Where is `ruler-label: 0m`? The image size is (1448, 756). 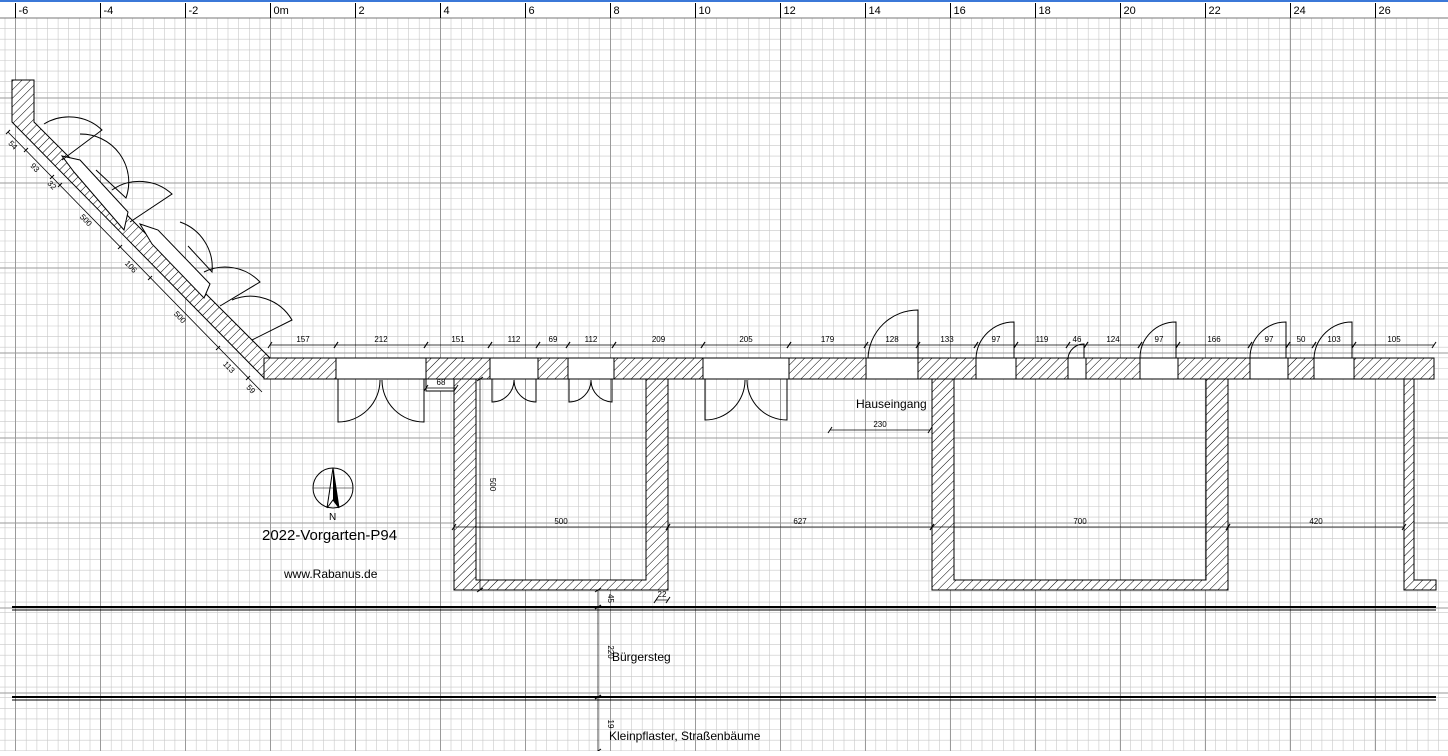 ruler-label: 0m is located at coordinates (281, 11).